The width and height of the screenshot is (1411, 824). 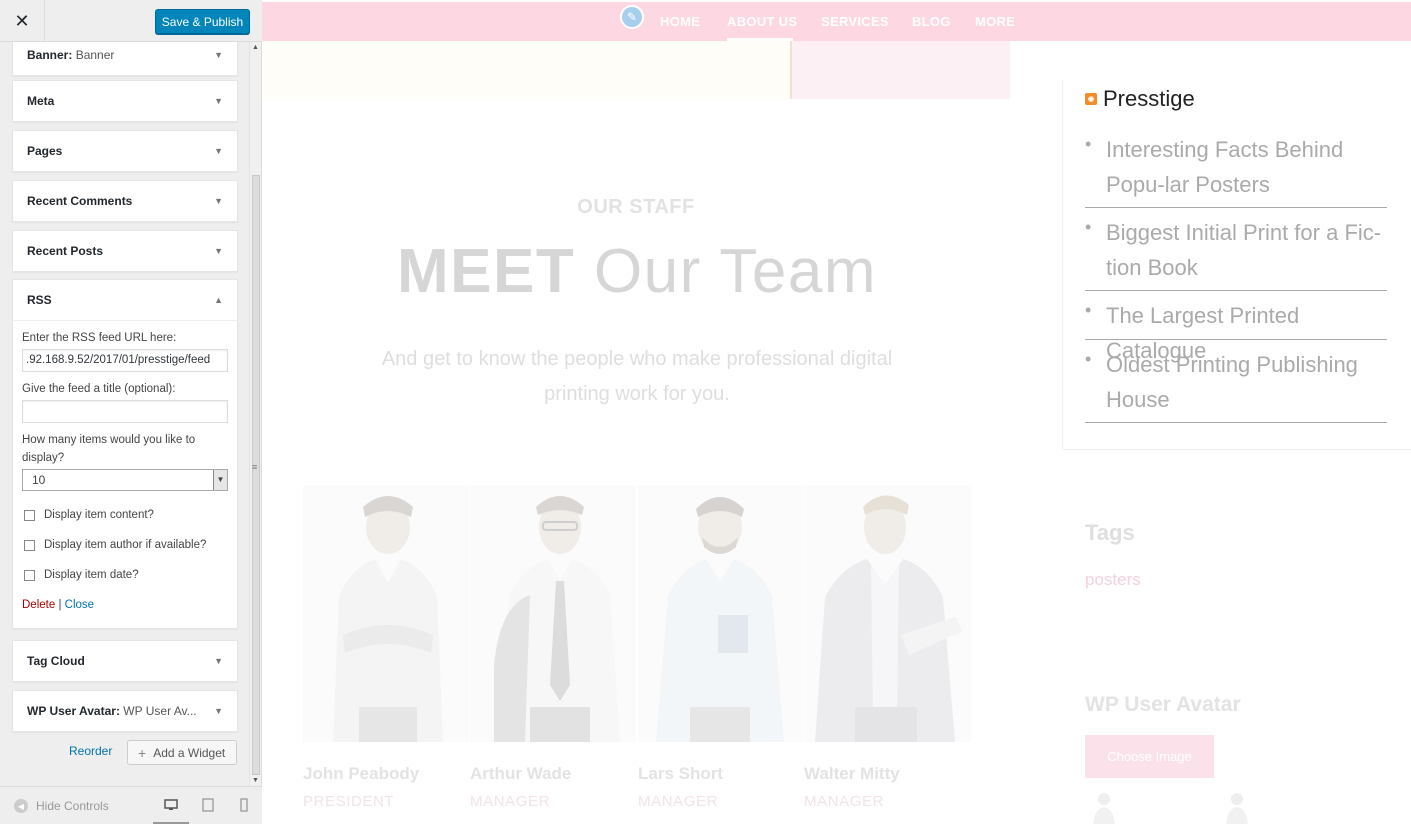 What do you see at coordinates (125, 661) in the screenshot?
I see `widget-tag-cloud: Tag Cloud ▼` at bounding box center [125, 661].